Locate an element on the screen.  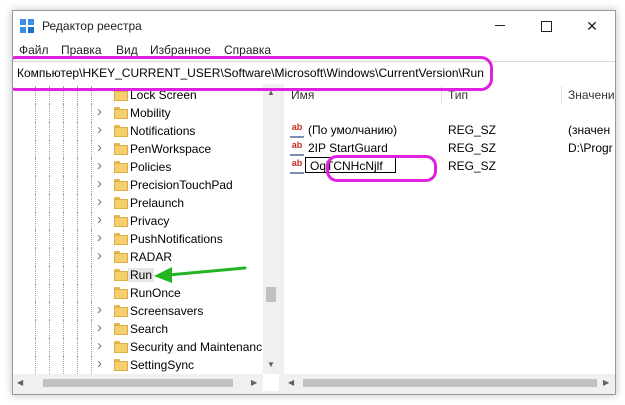
close-button: ✕ is located at coordinates (592, 26).